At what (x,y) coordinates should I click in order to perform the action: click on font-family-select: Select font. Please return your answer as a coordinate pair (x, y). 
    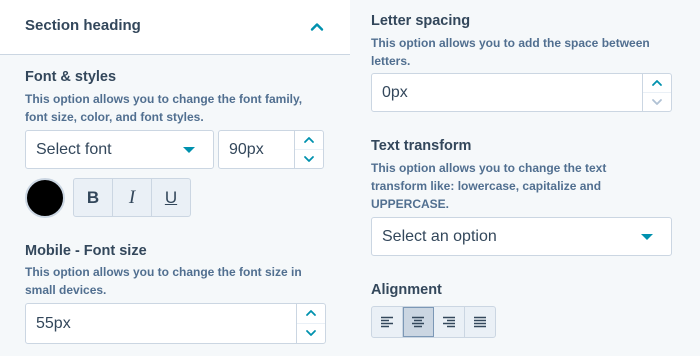
    Looking at the image, I should click on (119, 149).